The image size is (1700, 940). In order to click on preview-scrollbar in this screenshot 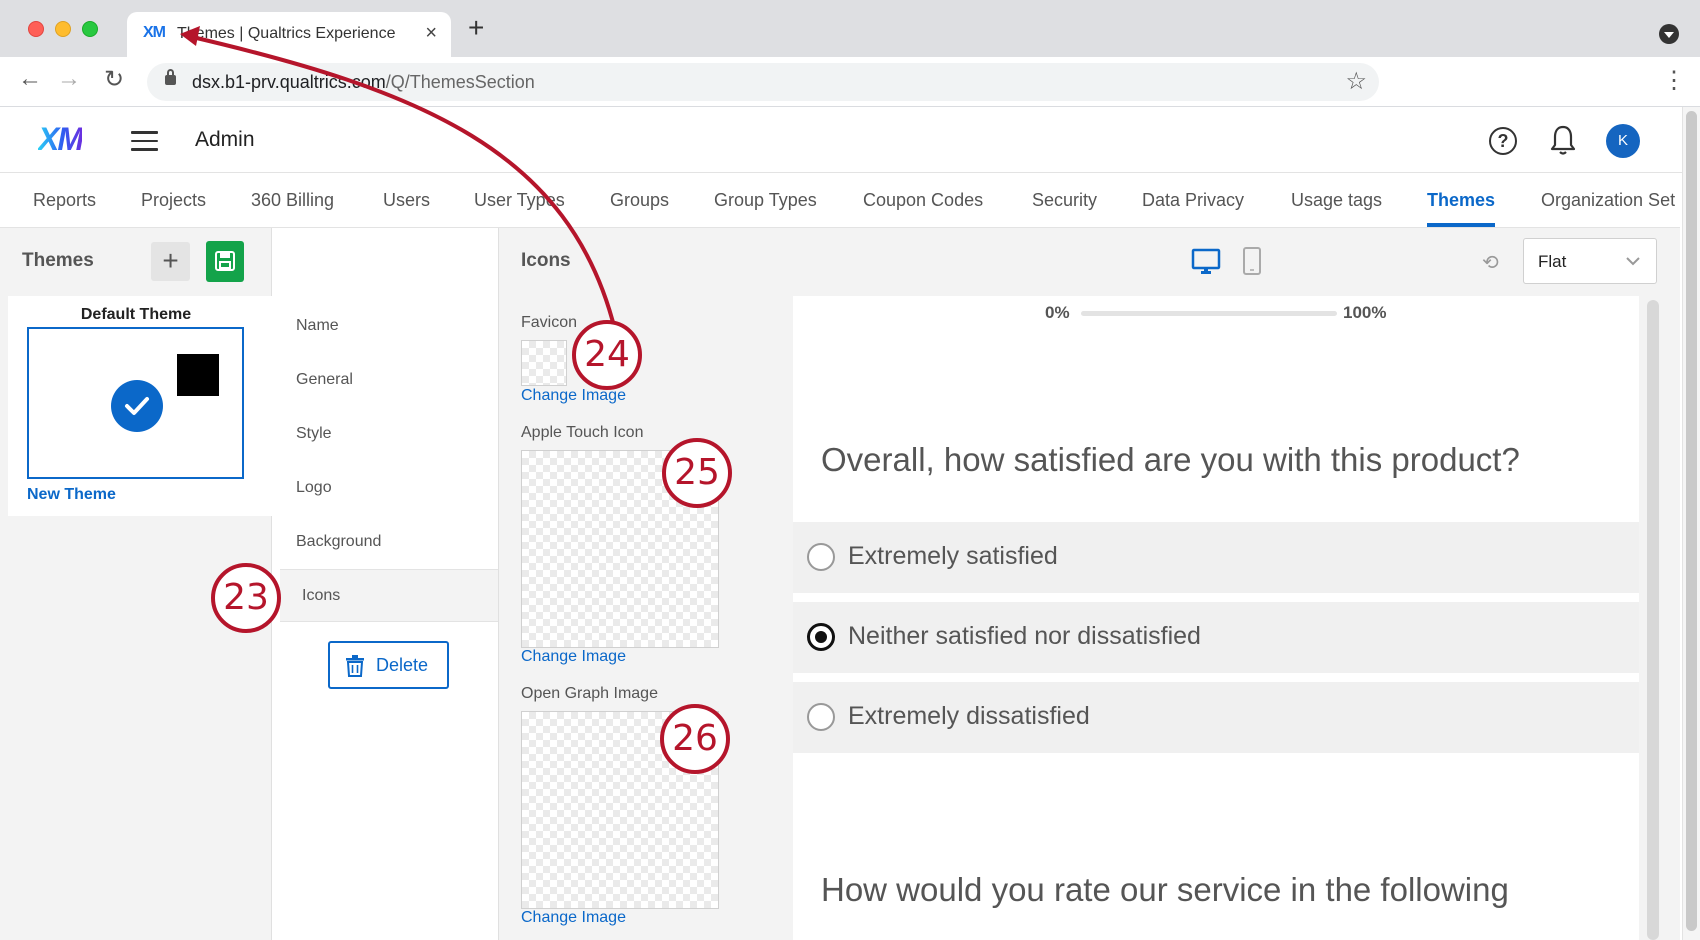, I will do `click(1653, 620)`.